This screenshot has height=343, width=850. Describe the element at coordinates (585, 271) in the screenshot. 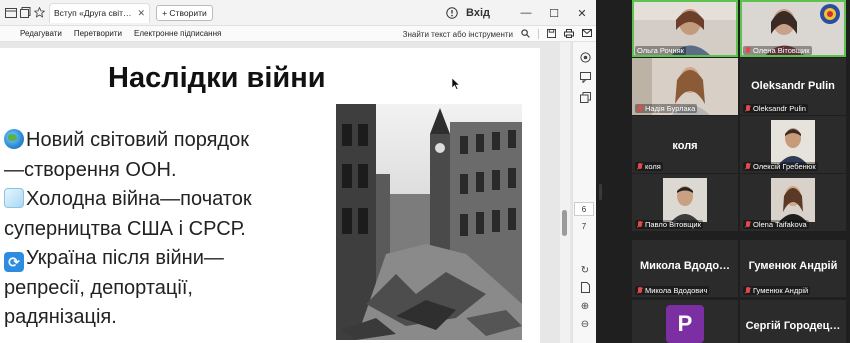

I see `refresh-icon: ↻` at that location.